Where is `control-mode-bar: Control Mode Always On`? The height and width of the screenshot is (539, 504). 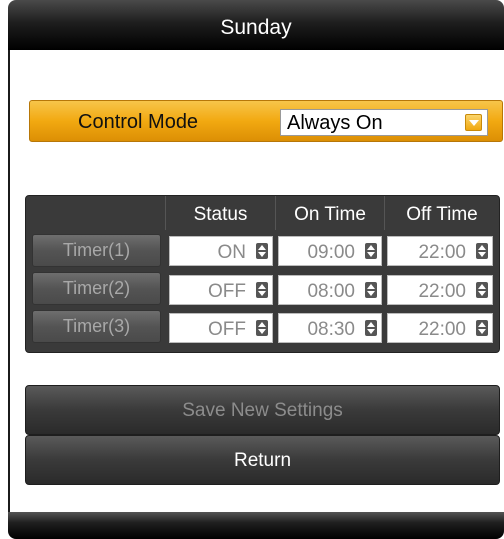 control-mode-bar: Control Mode Always On is located at coordinates (266, 121).